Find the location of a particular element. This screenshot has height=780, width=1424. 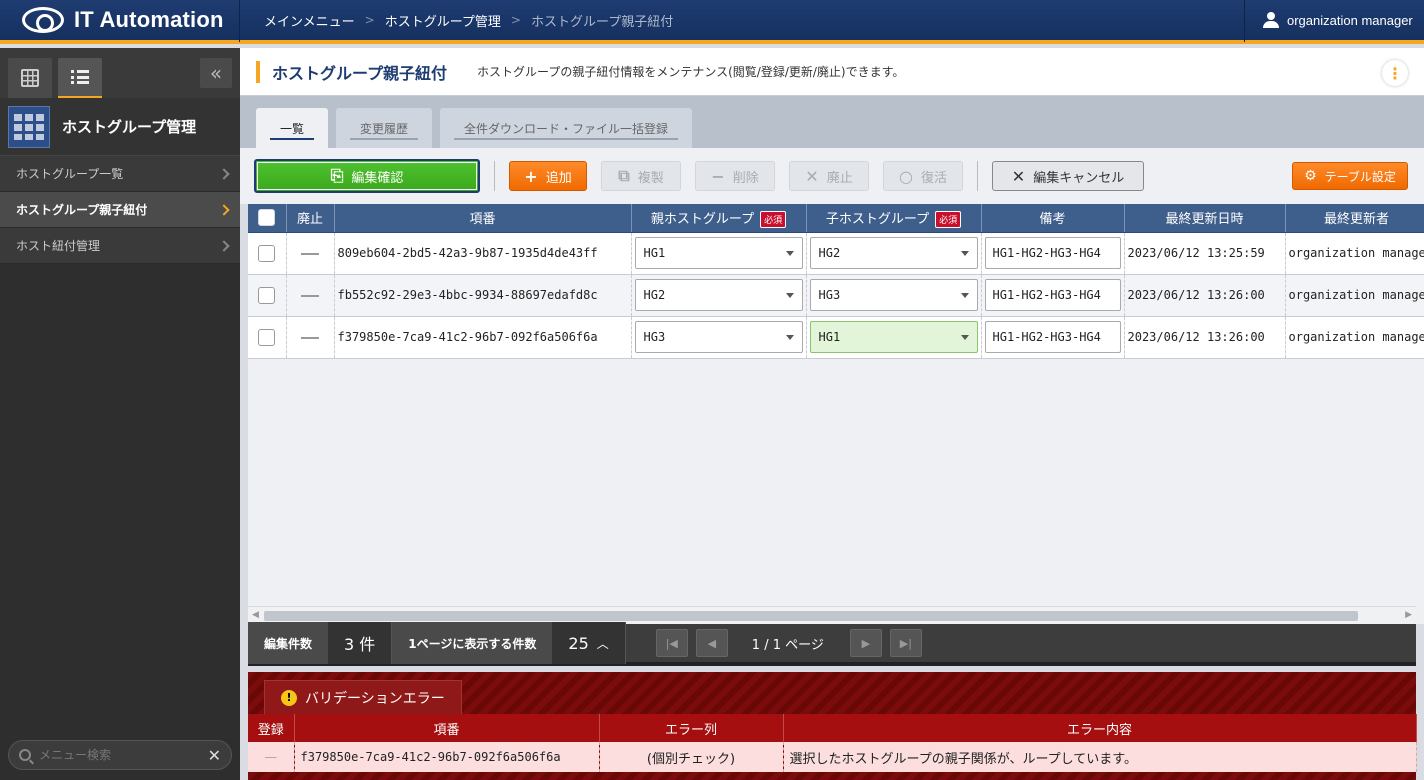

menu-search-input is located at coordinates (123, 755).